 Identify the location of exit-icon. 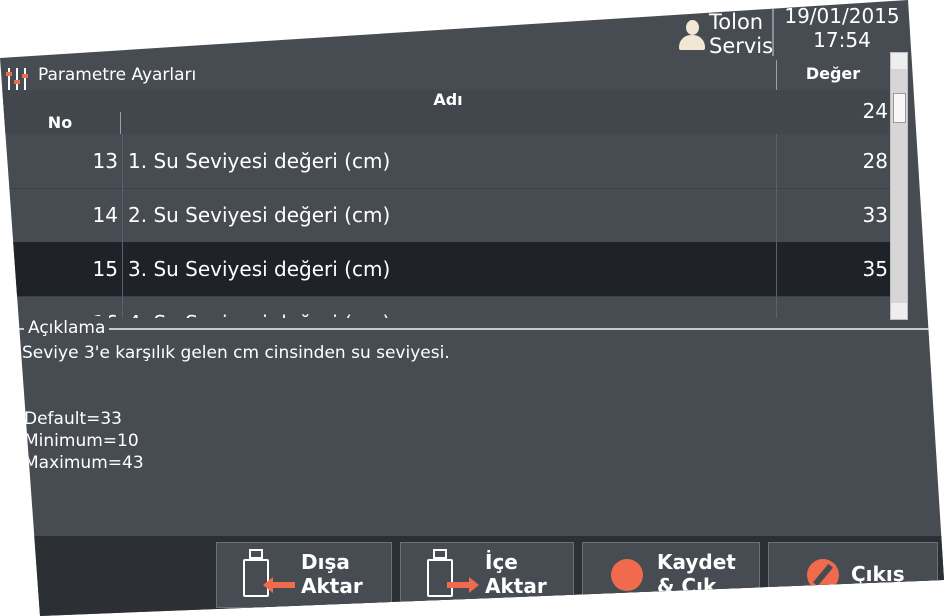
(823, 575).